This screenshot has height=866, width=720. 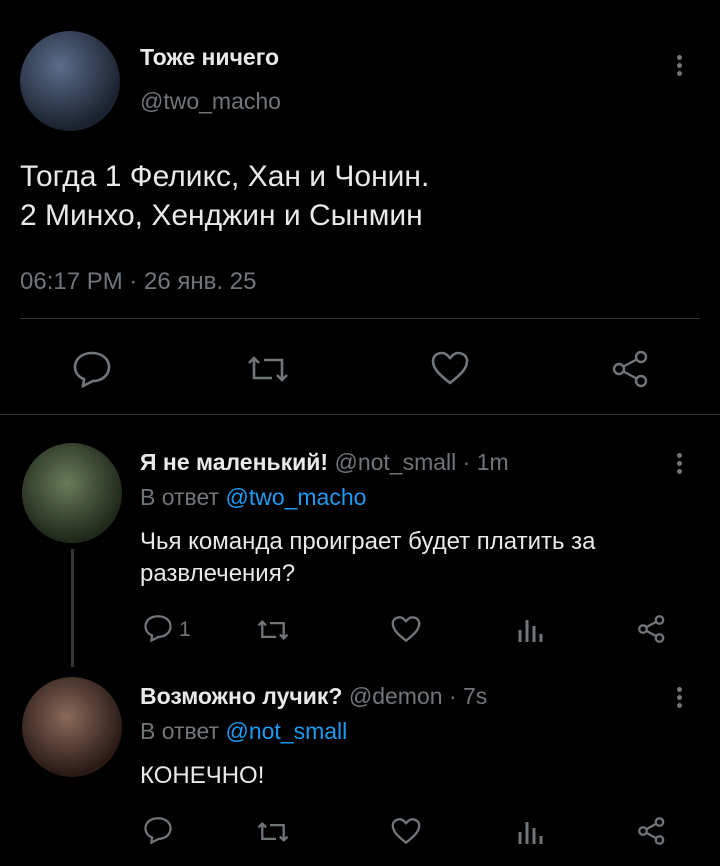 What do you see at coordinates (225, 176) in the screenshot?
I see `tweet-text-line1: Тогда 1 Феликс, Хан и Чонин.` at bounding box center [225, 176].